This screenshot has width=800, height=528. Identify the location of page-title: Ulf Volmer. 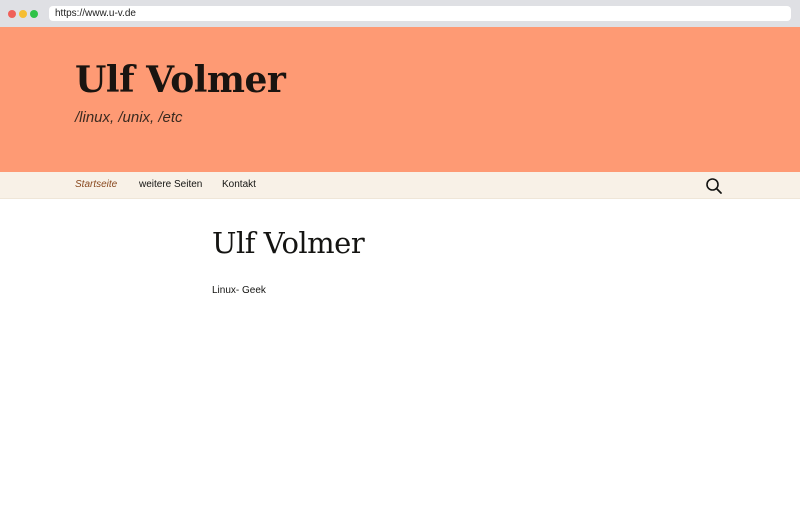
(288, 243).